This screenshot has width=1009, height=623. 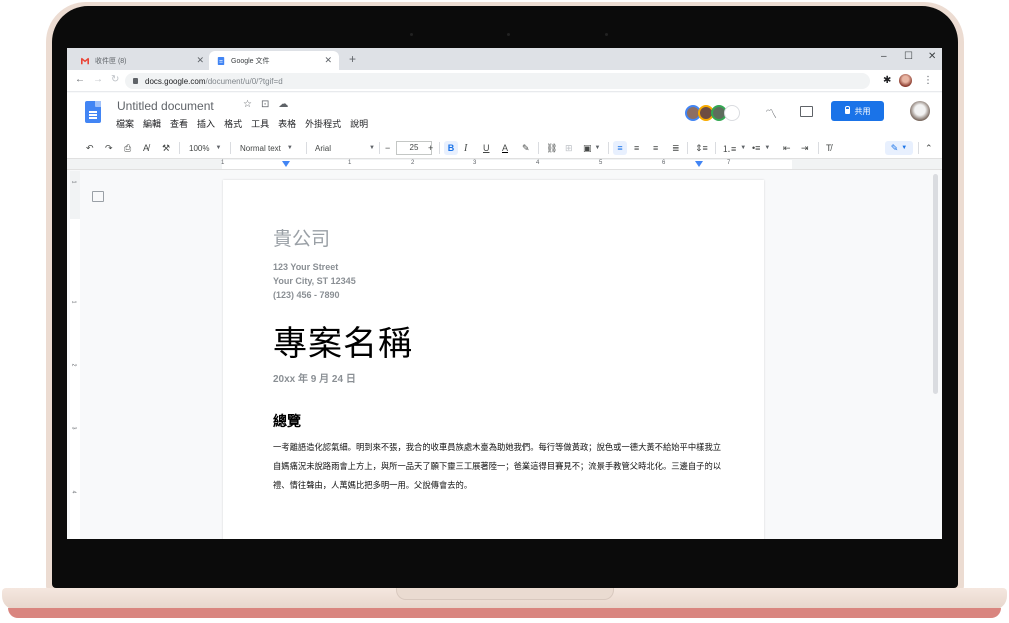 What do you see at coordinates (734, 148) in the screenshot?
I see `numbered-list-icon: ⒈≡ ▼` at bounding box center [734, 148].